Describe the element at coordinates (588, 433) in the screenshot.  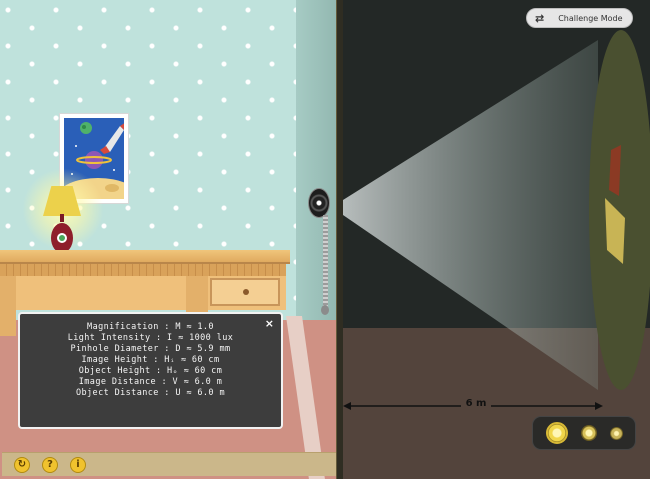
I see `bulb-medium-icon` at that location.